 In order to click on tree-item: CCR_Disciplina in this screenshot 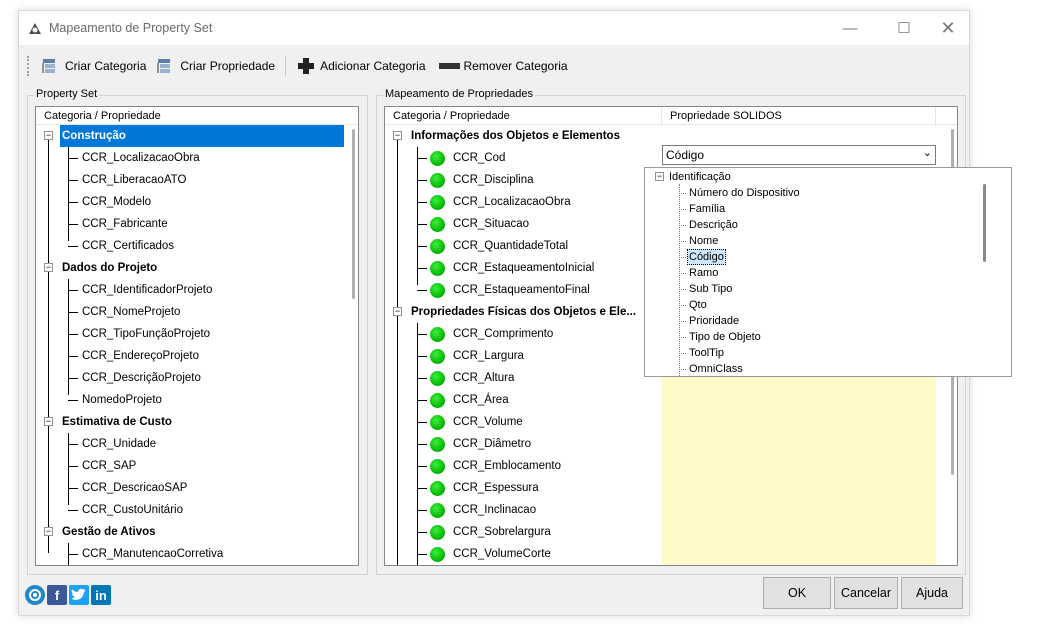, I will do `click(493, 180)`.